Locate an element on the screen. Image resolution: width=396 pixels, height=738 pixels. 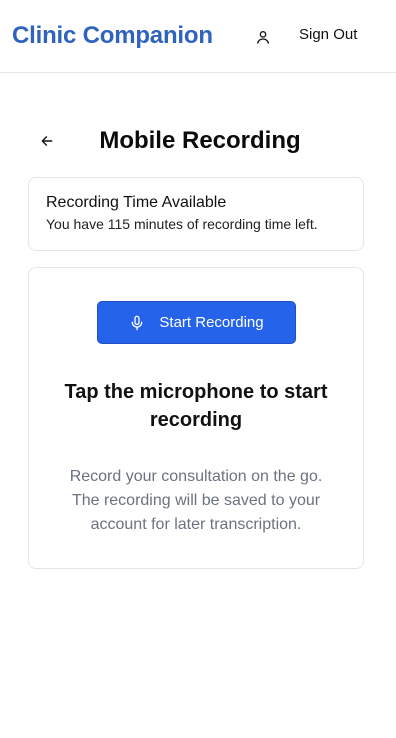
user-icon is located at coordinates (263, 37).